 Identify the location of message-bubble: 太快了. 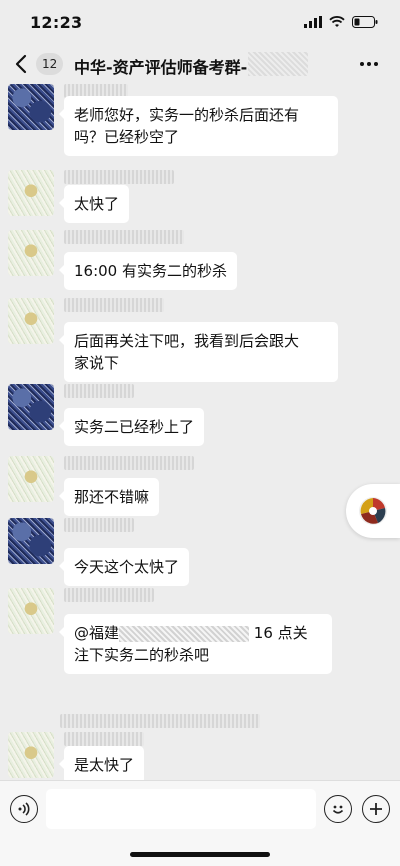
(94, 204).